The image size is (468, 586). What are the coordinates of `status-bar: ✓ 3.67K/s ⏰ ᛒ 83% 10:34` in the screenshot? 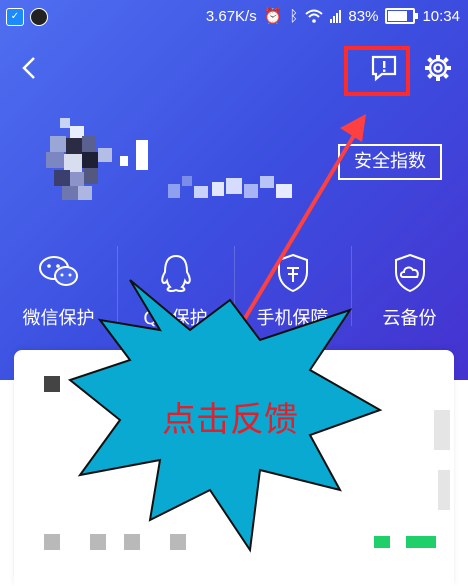 It's located at (234, 17).